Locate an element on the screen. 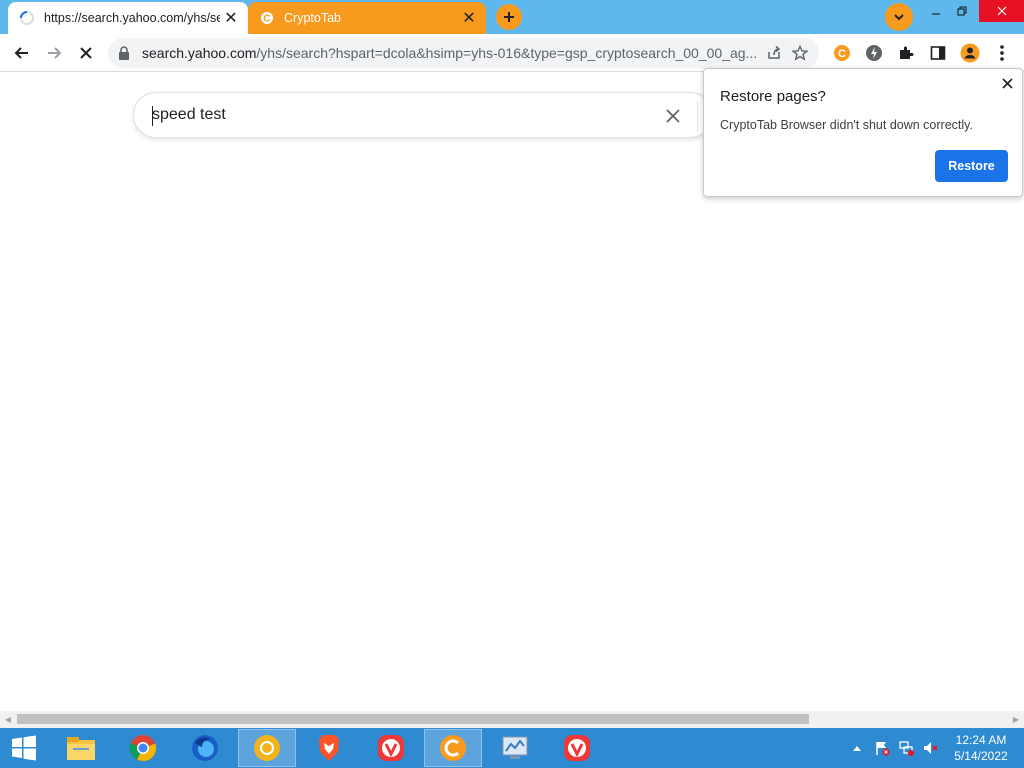 The height and width of the screenshot is (768, 1024). tab-yahoo-search: https://search.yahoo.com/yhs/se ✕ is located at coordinates (128, 18).